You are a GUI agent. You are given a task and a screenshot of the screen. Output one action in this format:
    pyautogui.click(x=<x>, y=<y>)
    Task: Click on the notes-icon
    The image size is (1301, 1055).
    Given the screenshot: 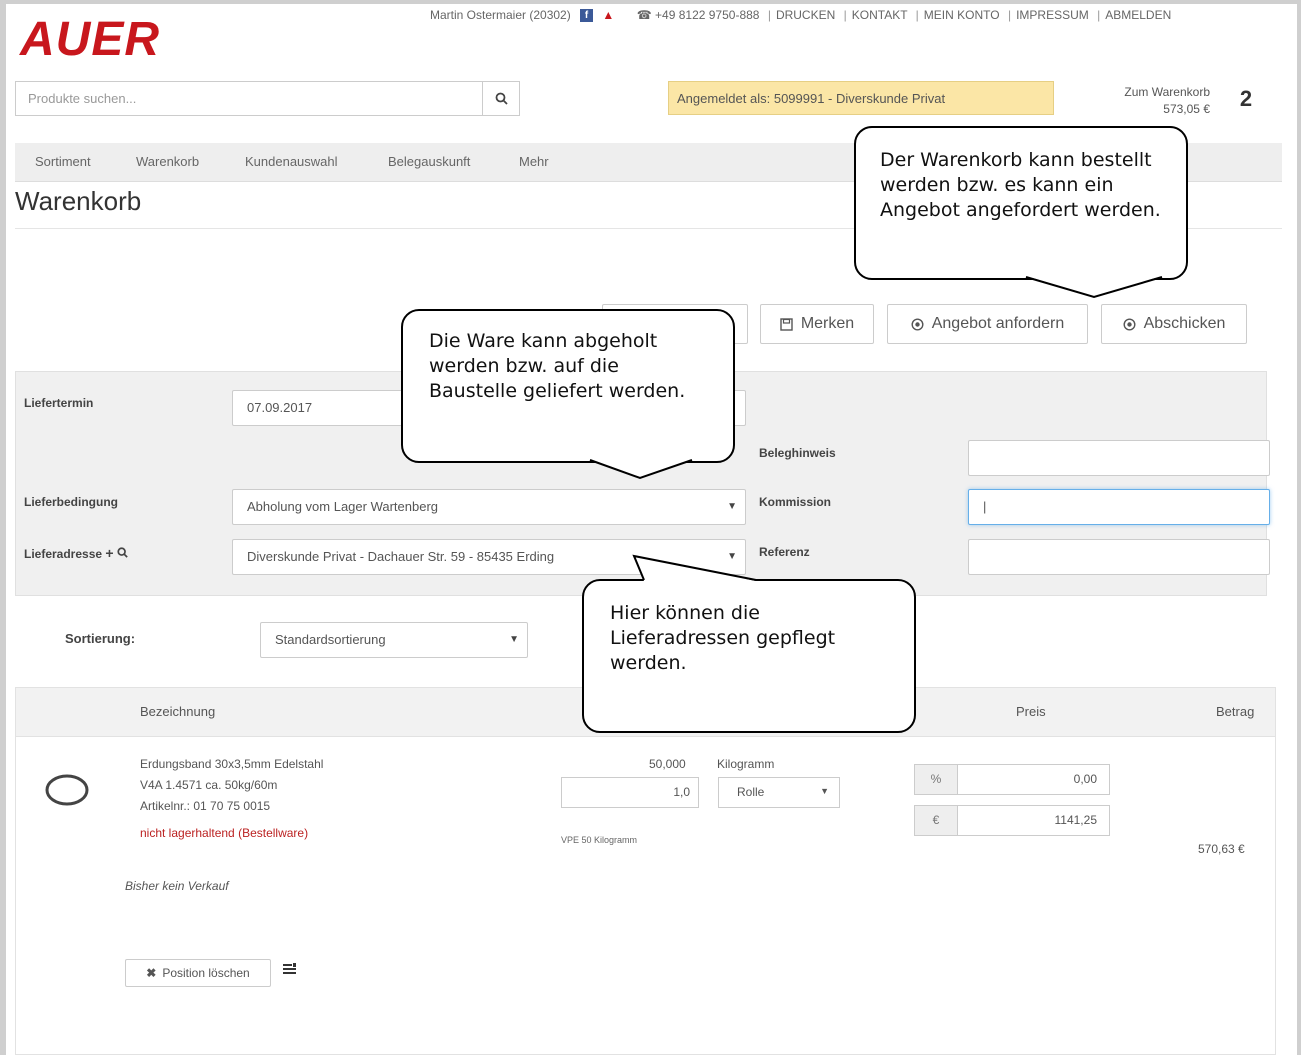 What is the action you would take?
    pyautogui.click(x=290, y=970)
    